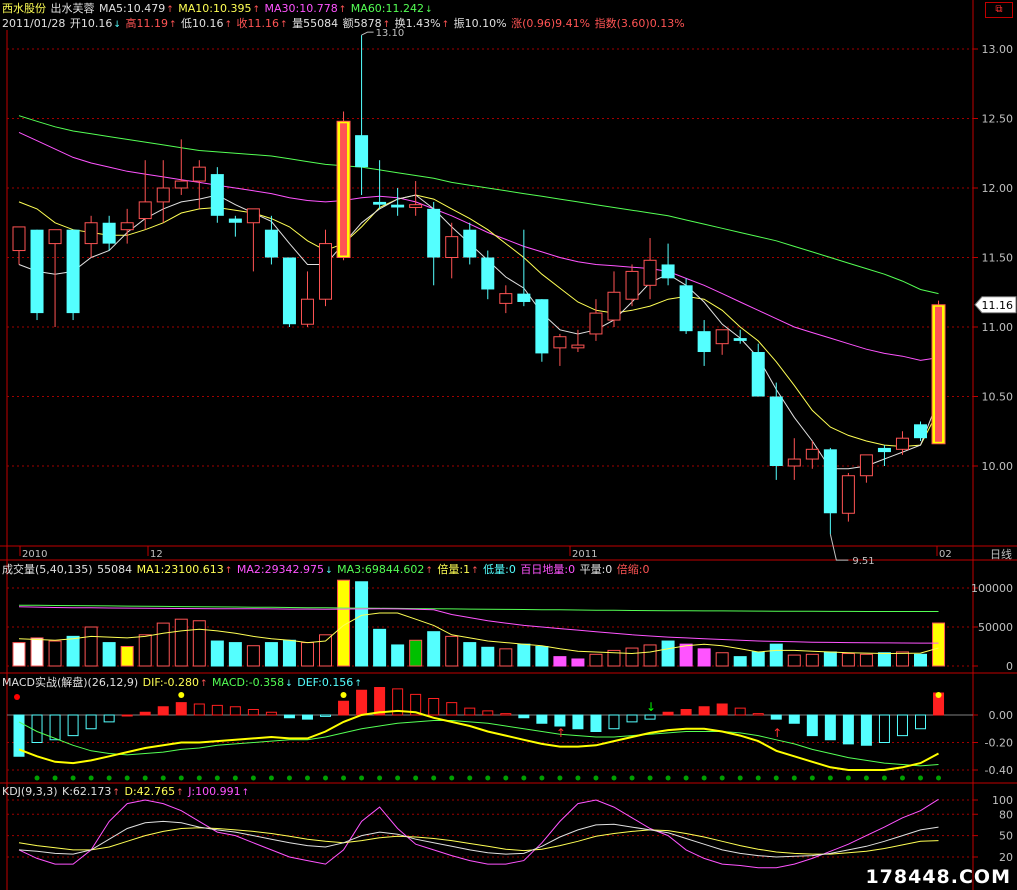  What do you see at coordinates (73, 8) in the screenshot?
I see `indicator-name: 出水芙蓉` at bounding box center [73, 8].